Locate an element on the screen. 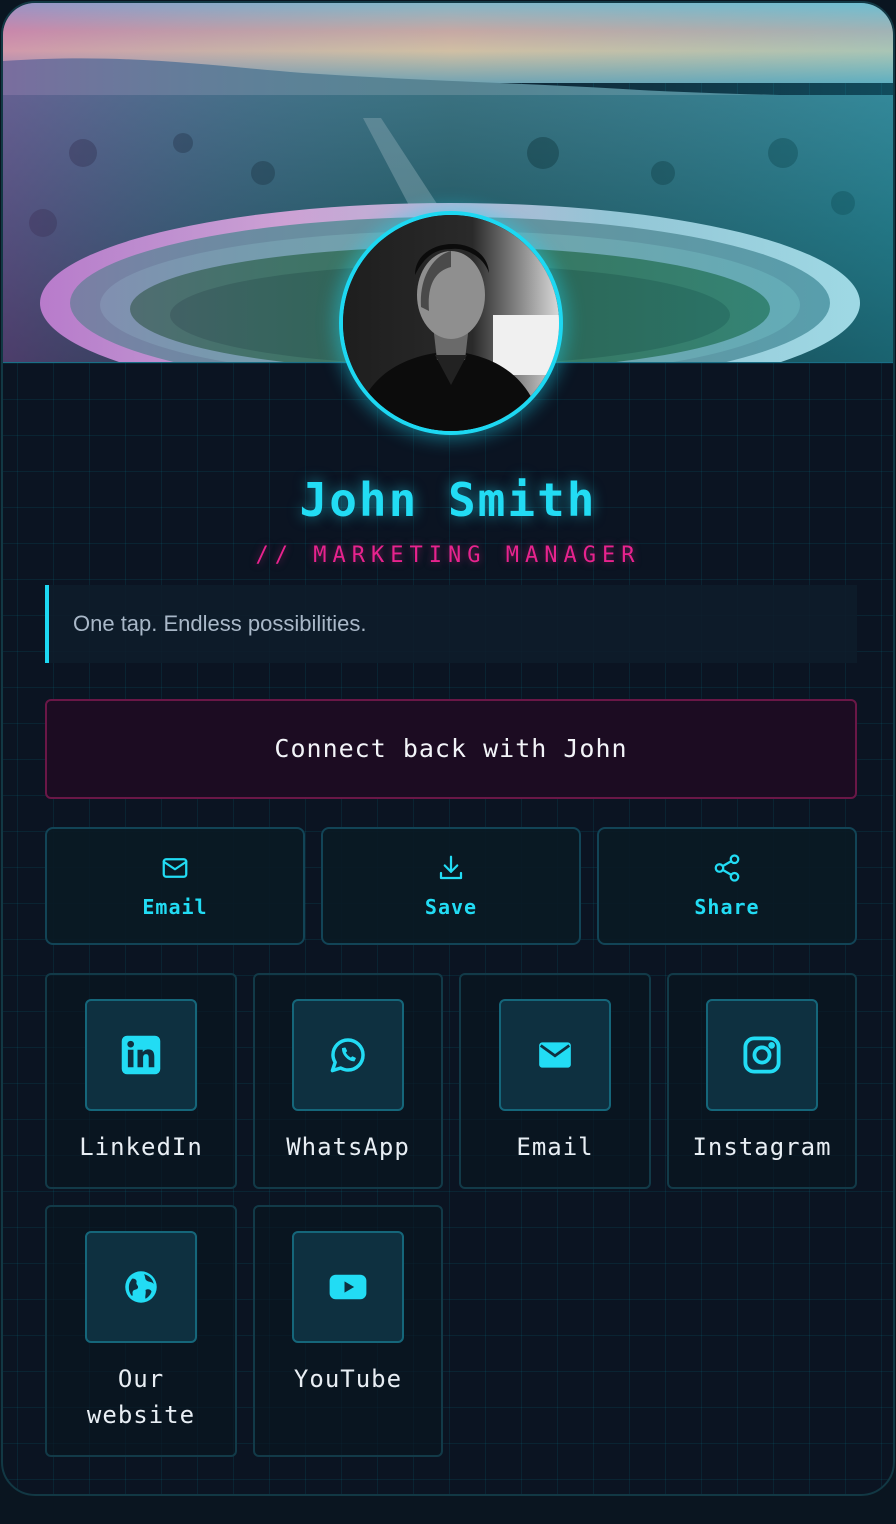 Image resolution: width=896 pixels, height=1524 pixels. whatsapp-icon is located at coordinates (348, 1055).